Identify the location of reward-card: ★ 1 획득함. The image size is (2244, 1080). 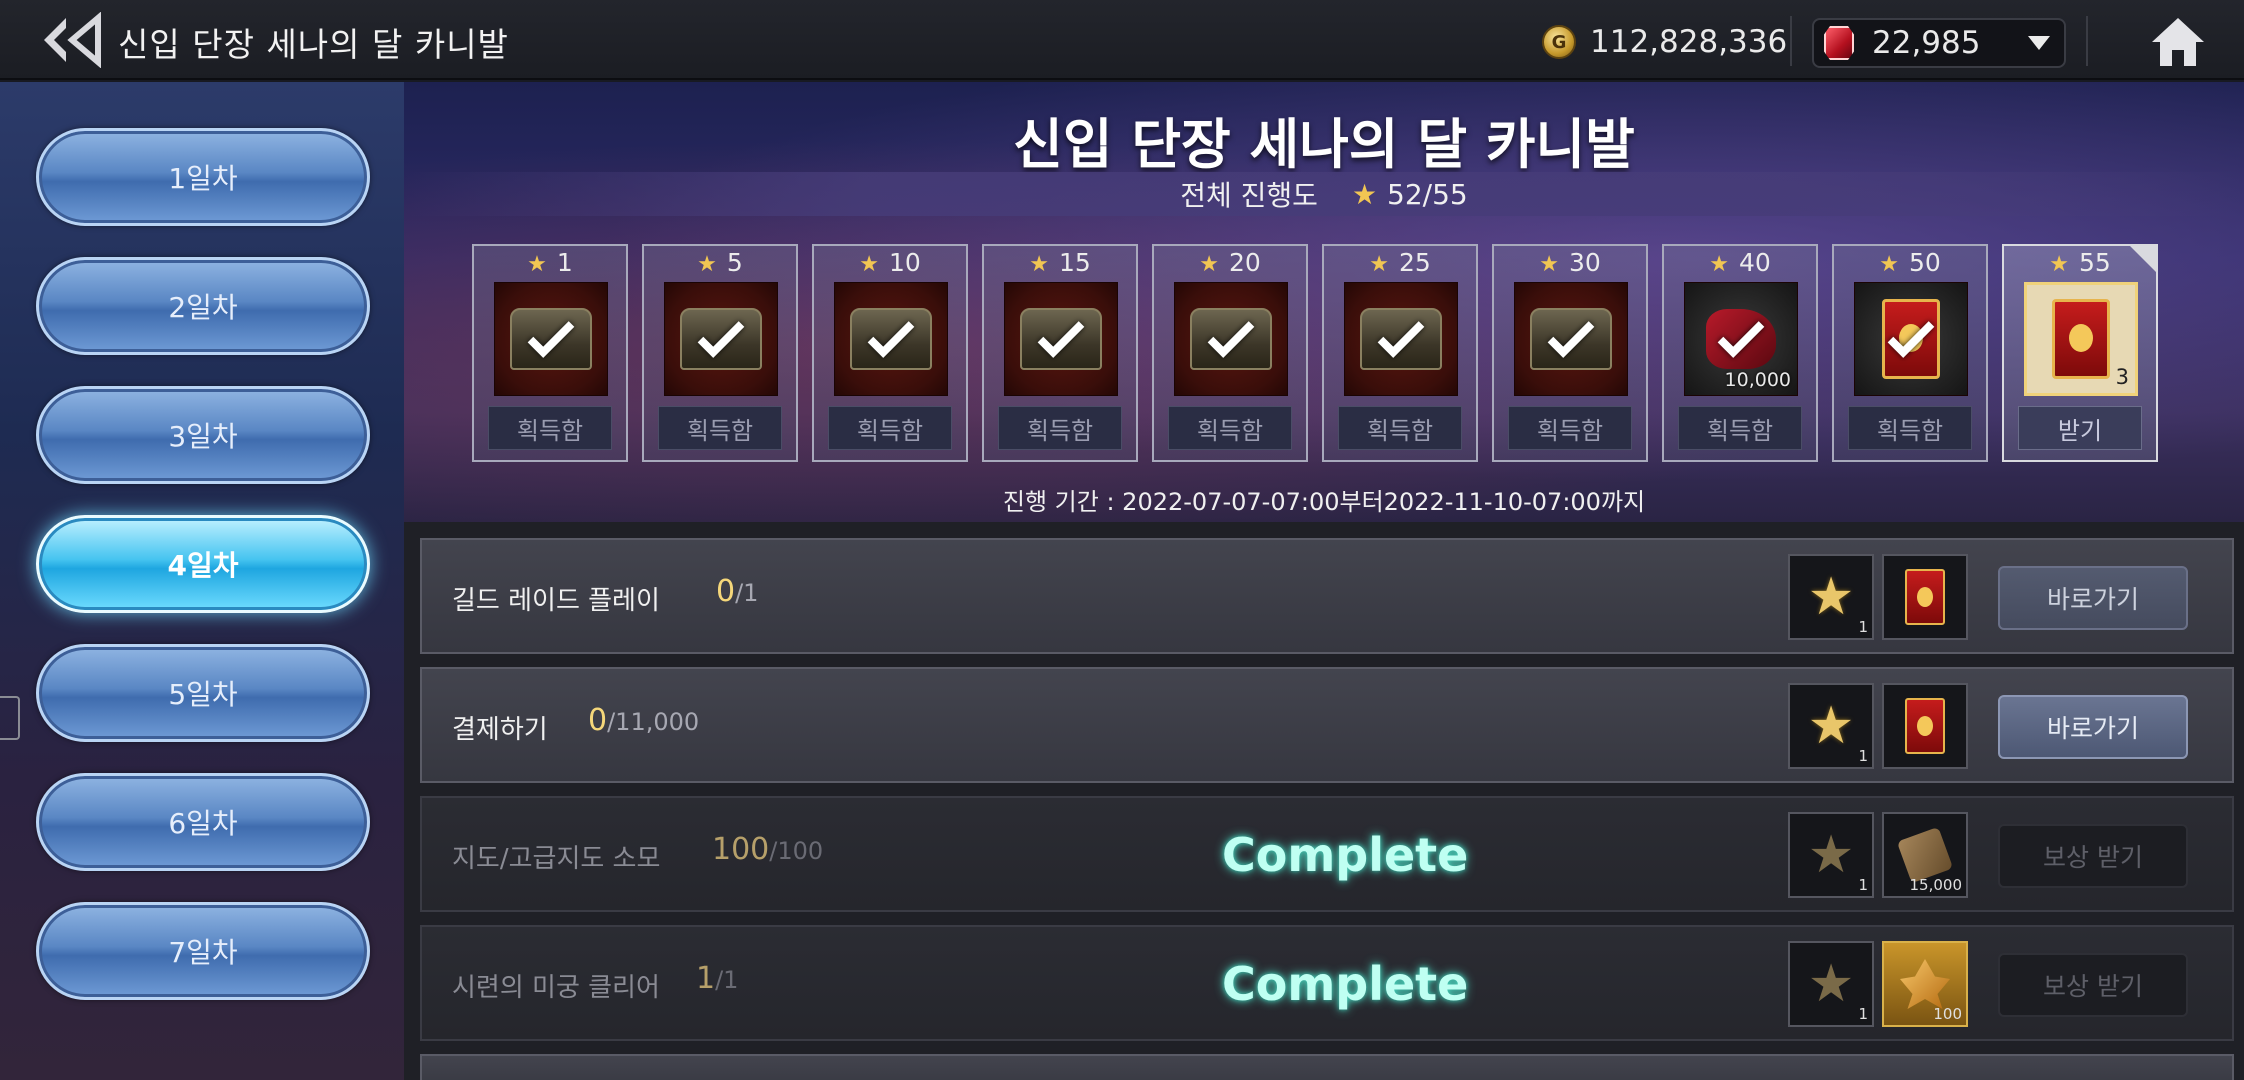
(550, 353).